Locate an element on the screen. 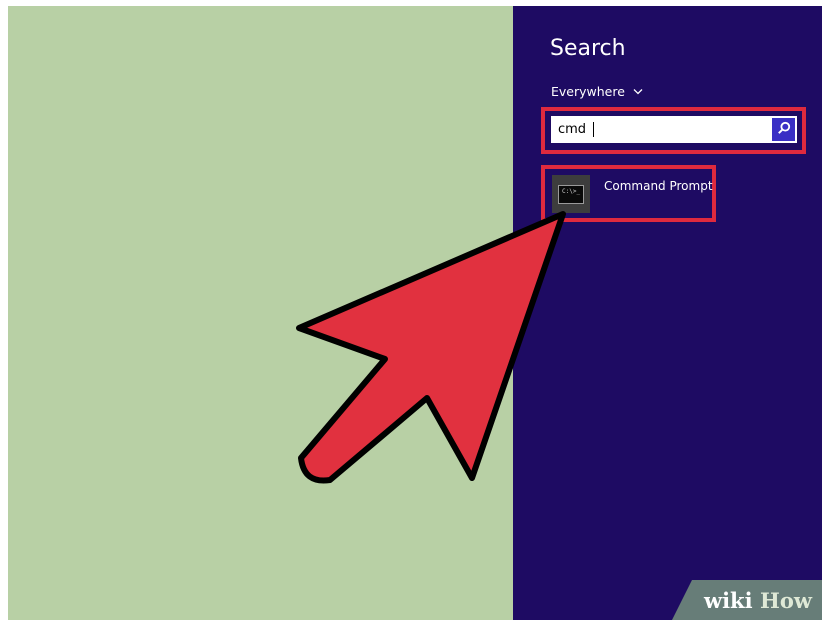  wikihow-watermark: wiki How is located at coordinates (747, 600).